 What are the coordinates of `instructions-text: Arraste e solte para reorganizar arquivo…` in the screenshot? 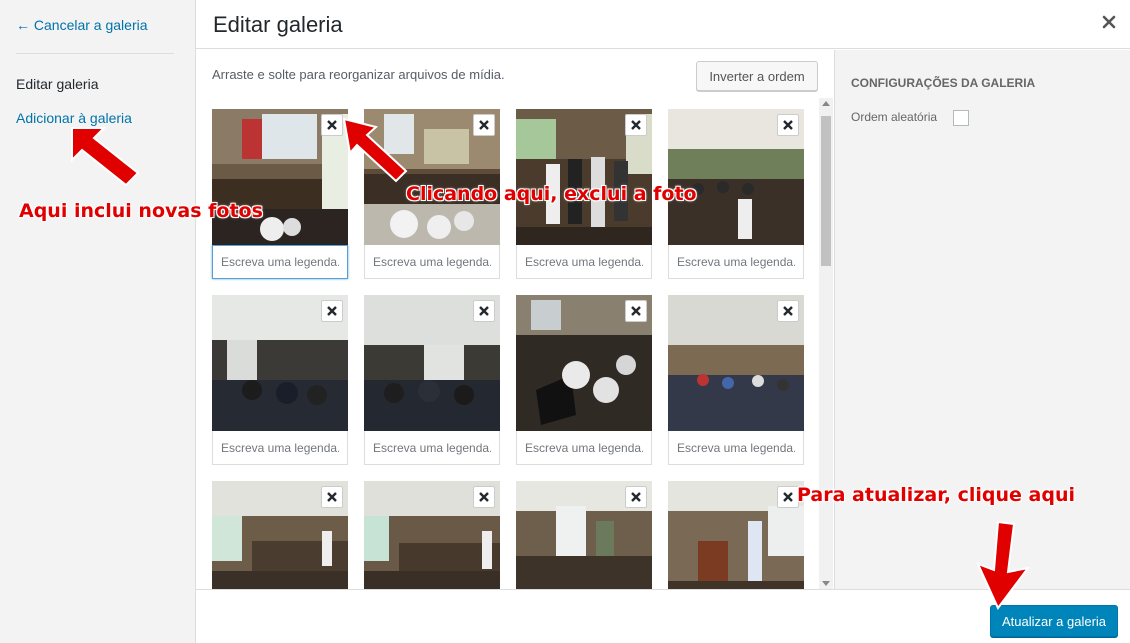 It's located at (358, 74).